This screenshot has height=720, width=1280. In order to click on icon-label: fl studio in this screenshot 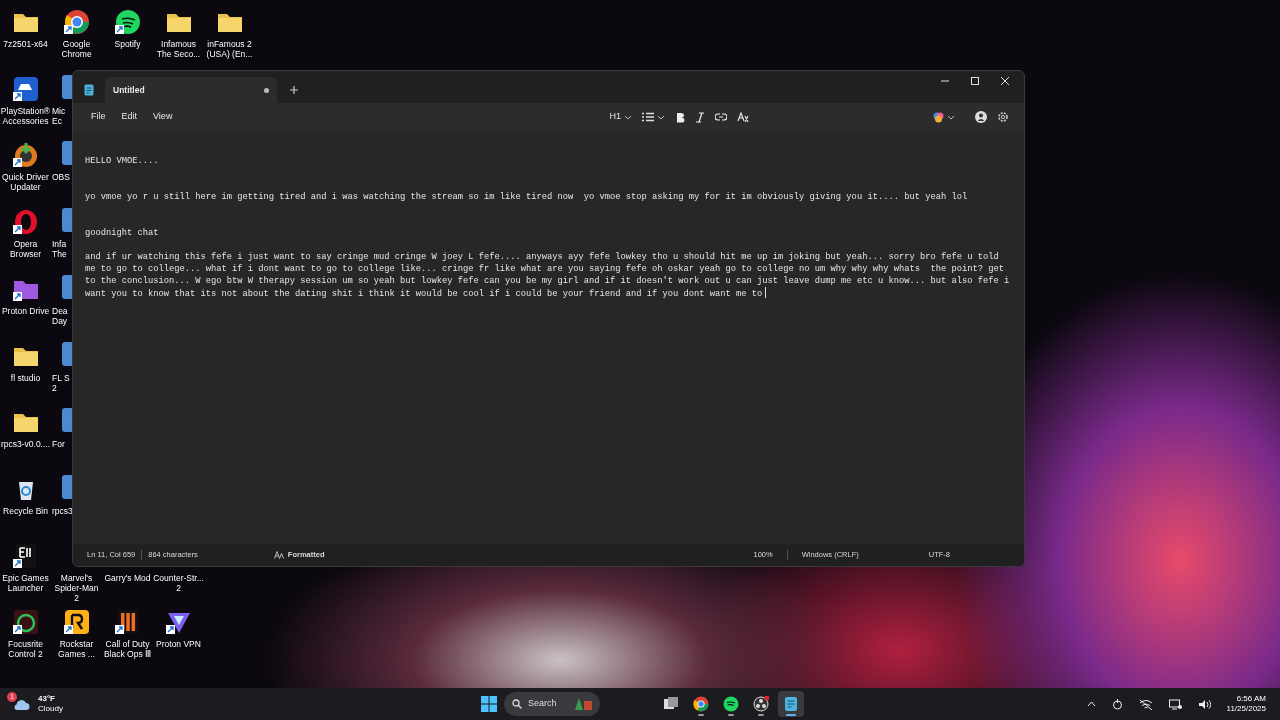, I will do `click(25, 377)`.